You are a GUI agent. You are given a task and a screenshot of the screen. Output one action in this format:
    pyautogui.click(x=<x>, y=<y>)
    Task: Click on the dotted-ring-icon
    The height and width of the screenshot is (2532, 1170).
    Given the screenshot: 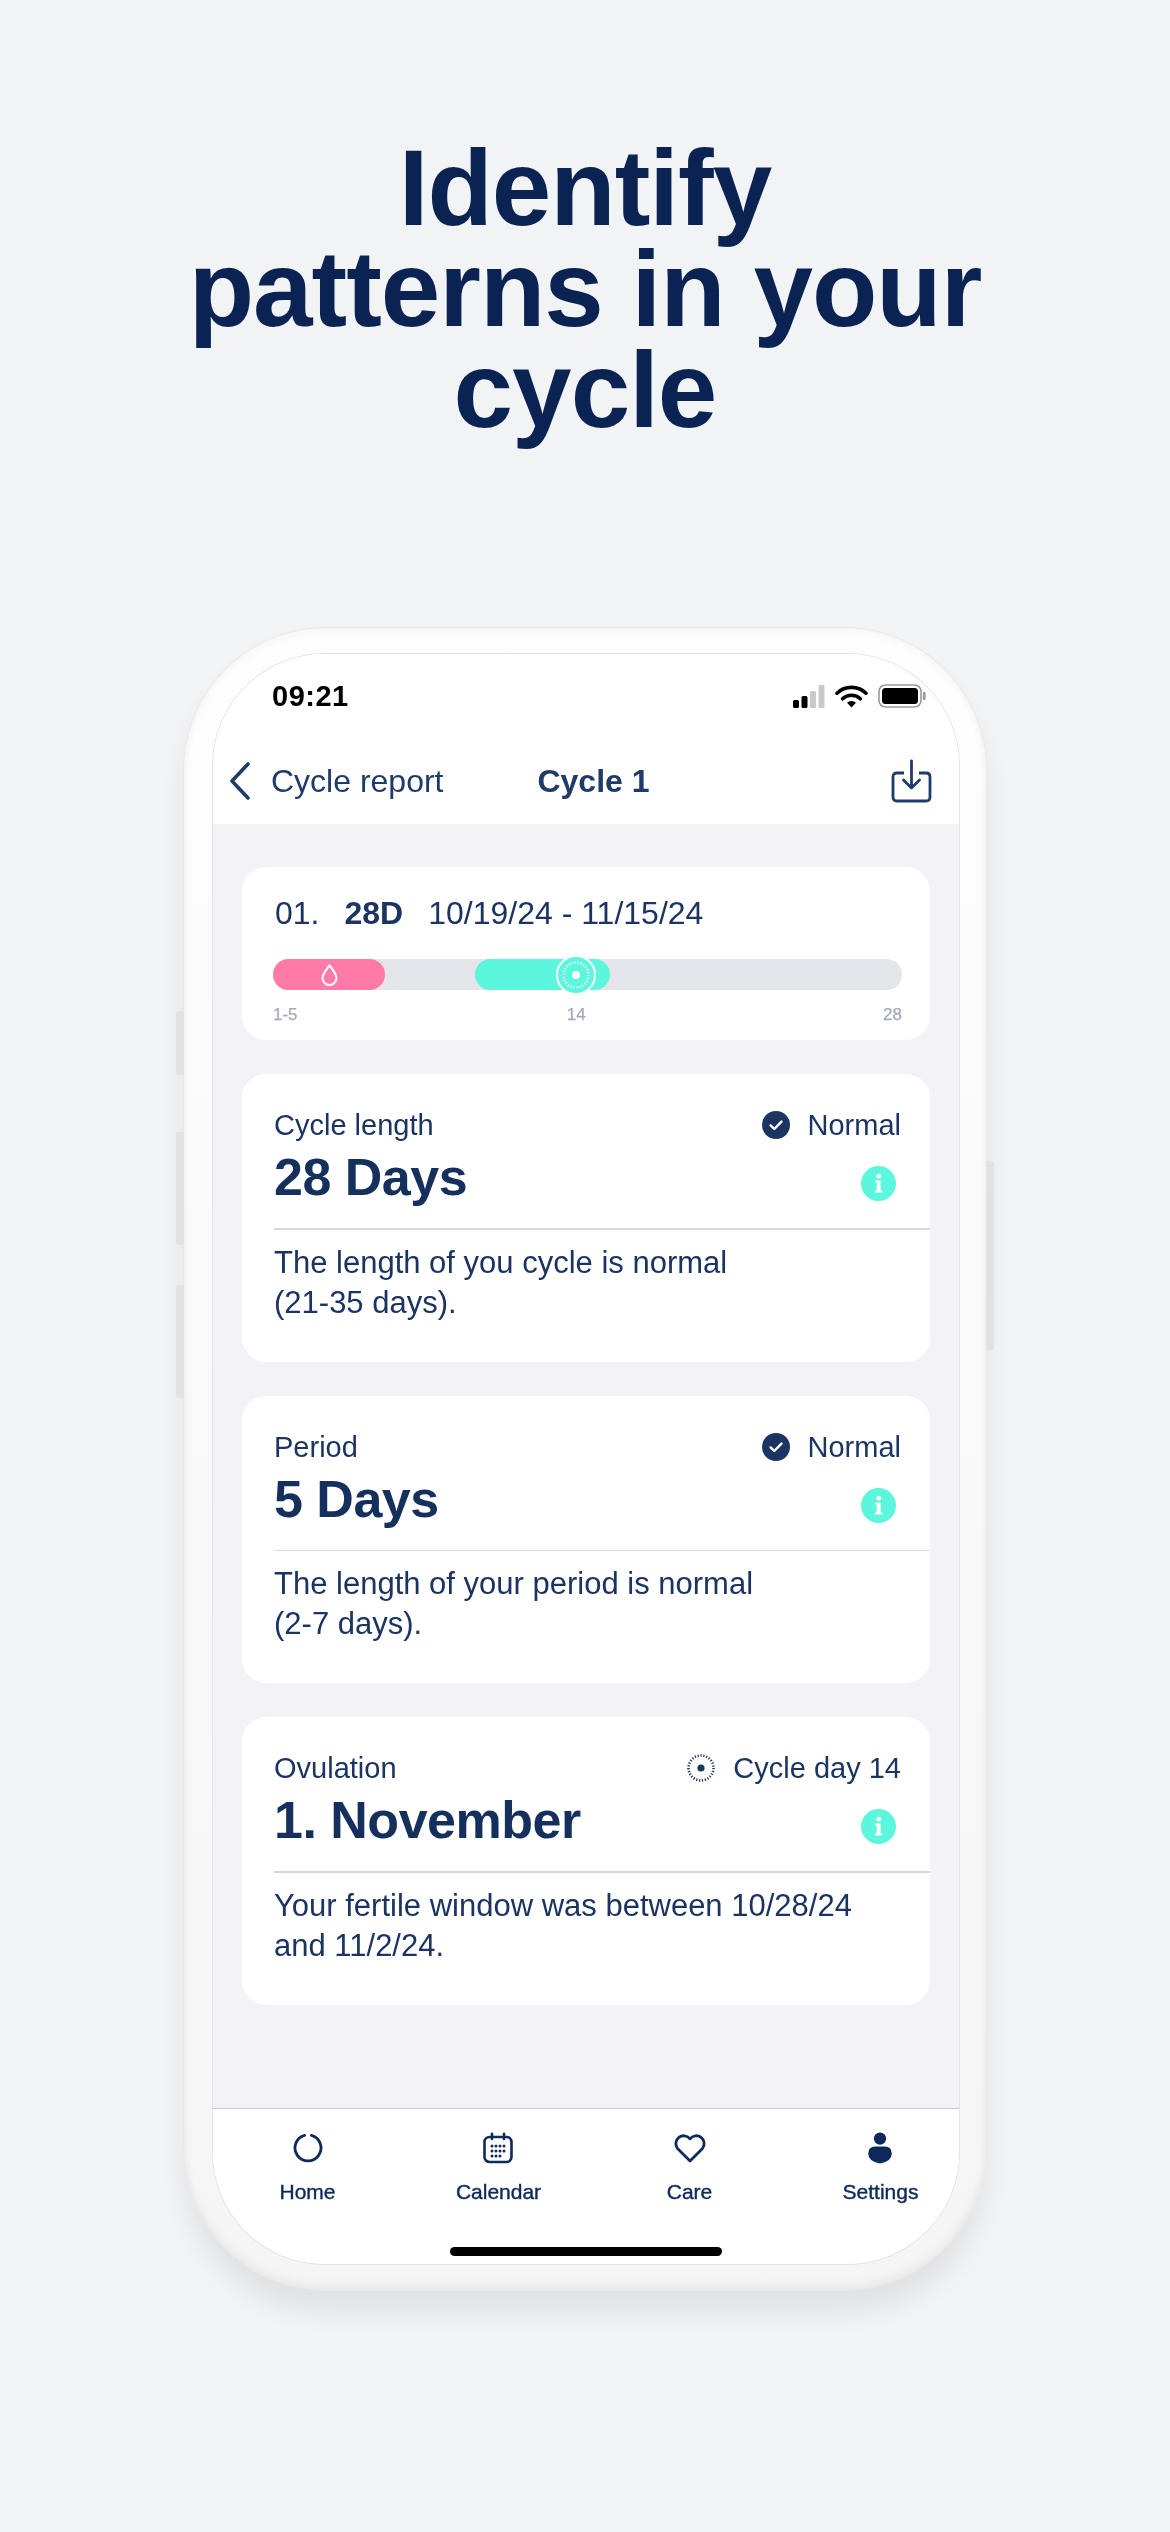 What is the action you would take?
    pyautogui.click(x=701, y=1768)
    